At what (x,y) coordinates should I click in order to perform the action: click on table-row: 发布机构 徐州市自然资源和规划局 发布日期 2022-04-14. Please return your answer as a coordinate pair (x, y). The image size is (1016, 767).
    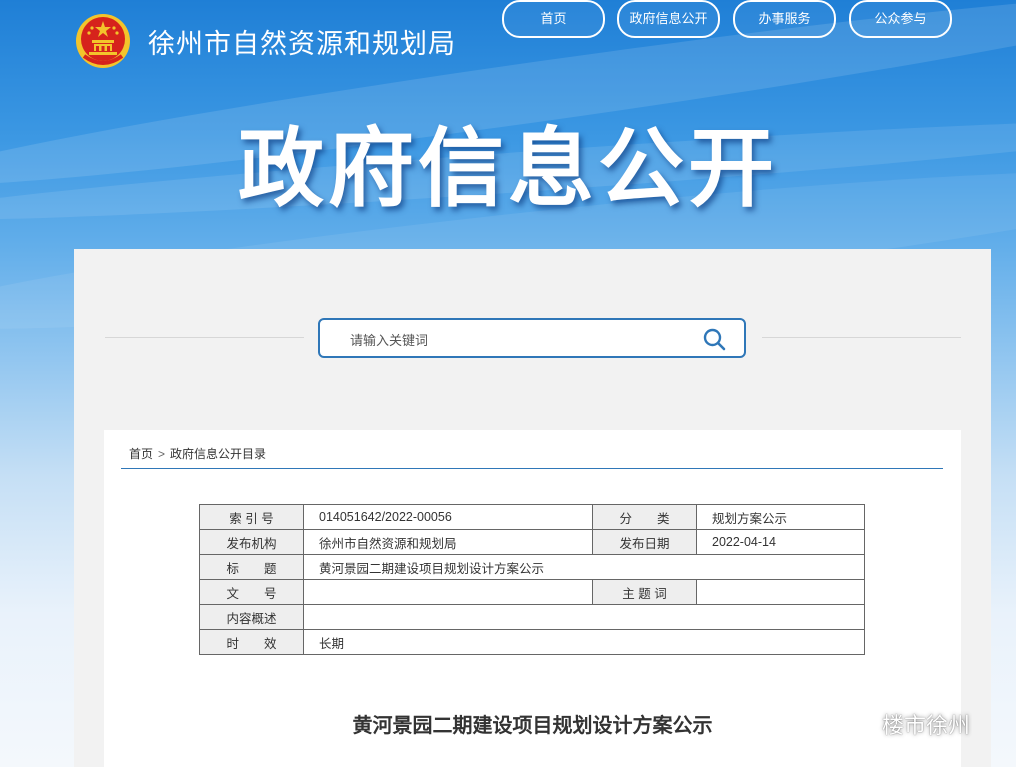
    Looking at the image, I should click on (532, 542).